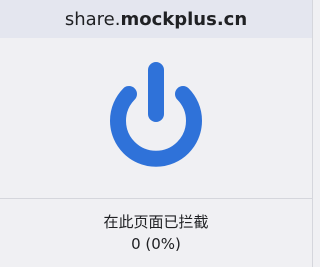 The width and height of the screenshot is (320, 267). Describe the element at coordinates (184, 19) in the screenshot. I see `domain-host: mockplus.cn` at that location.